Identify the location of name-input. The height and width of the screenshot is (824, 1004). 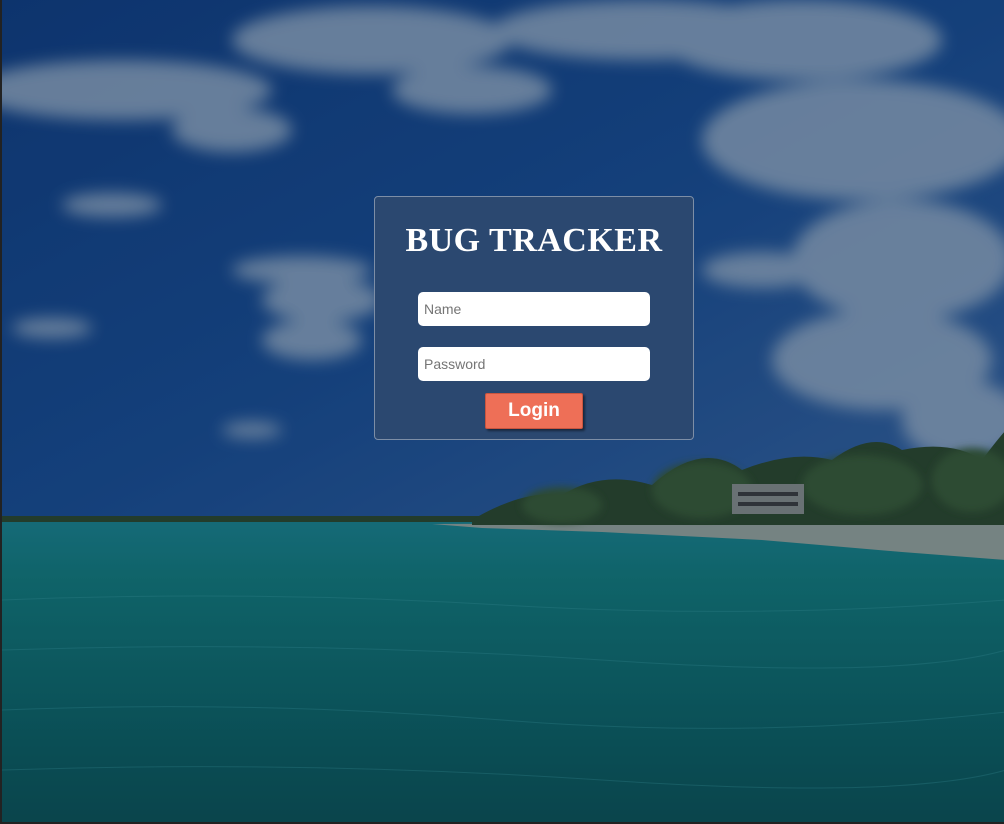
(534, 309).